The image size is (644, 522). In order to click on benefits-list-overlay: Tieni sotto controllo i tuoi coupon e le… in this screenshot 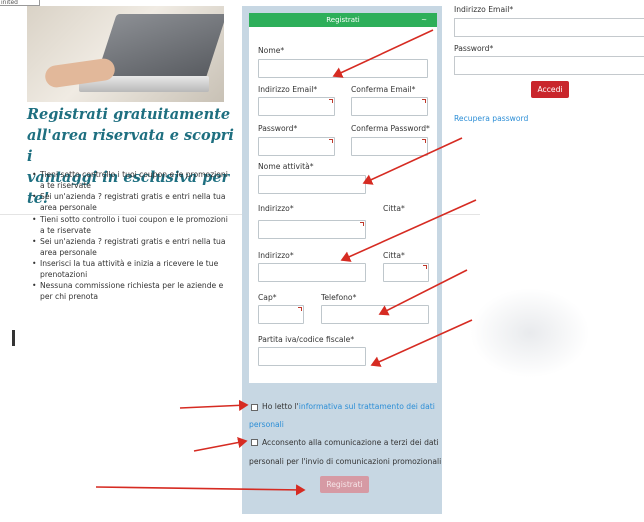, I will do `click(132, 192)`.